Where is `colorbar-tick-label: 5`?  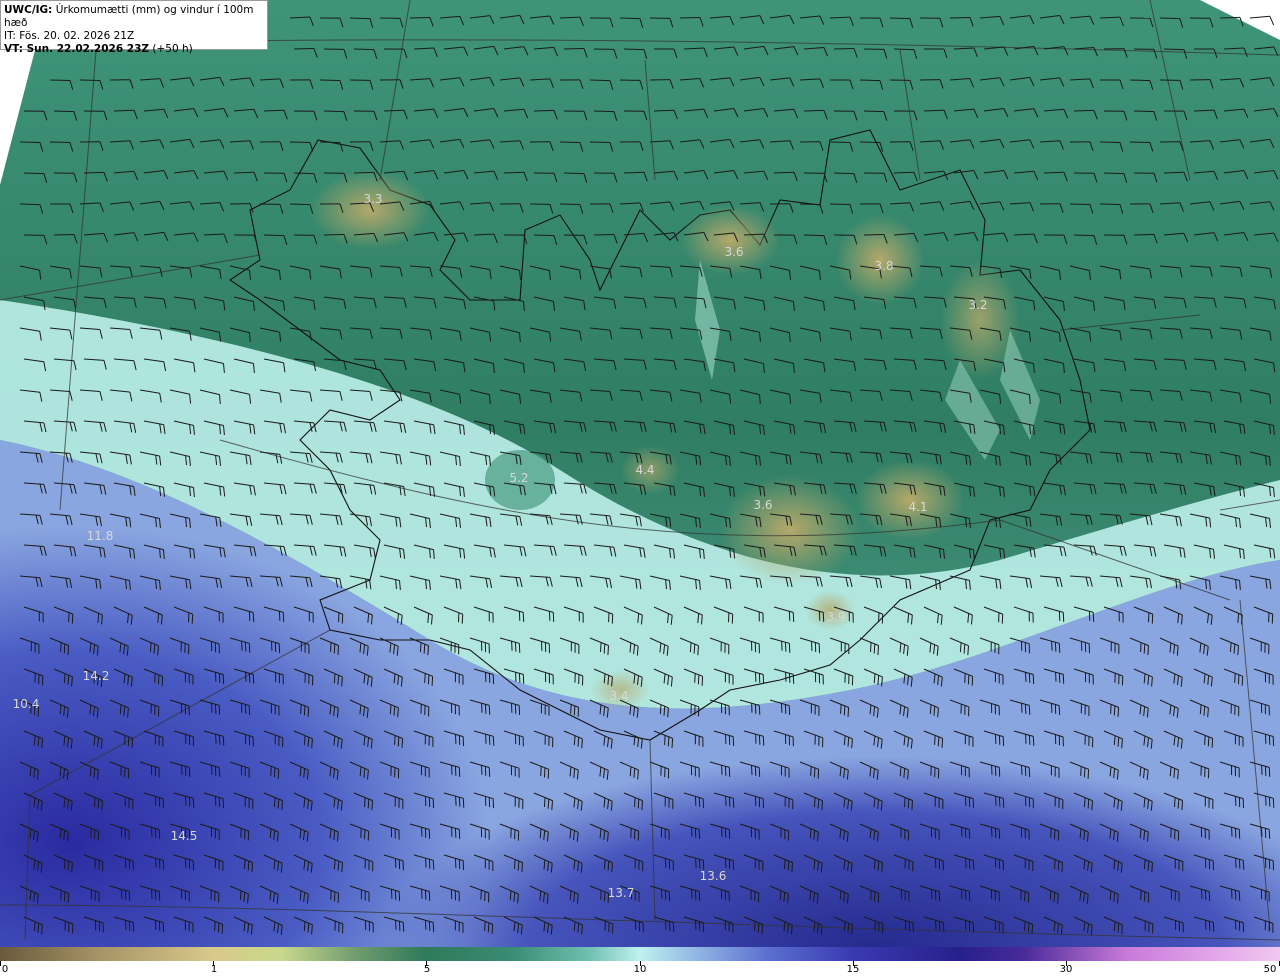 colorbar-tick-label: 5 is located at coordinates (427, 969).